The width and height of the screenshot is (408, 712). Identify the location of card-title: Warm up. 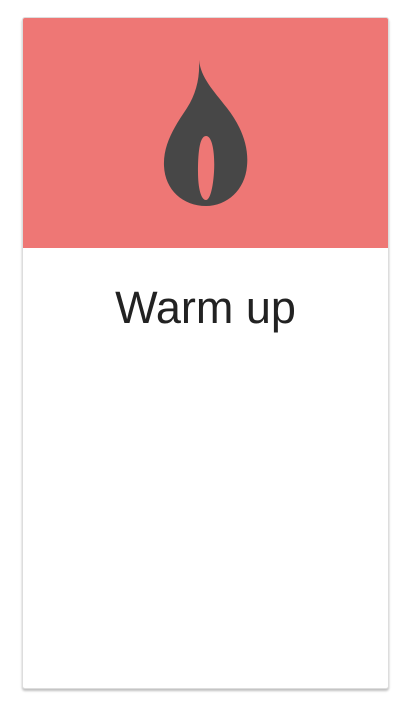
(205, 307).